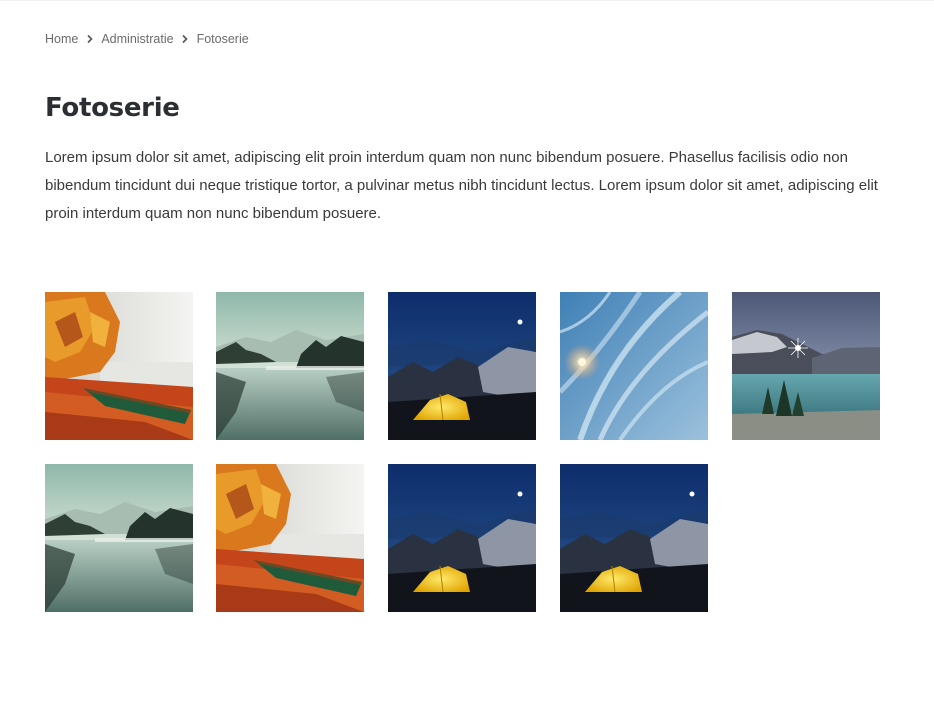  Describe the element at coordinates (61, 39) in the screenshot. I see `breadcrumb-home-link: Home` at that location.